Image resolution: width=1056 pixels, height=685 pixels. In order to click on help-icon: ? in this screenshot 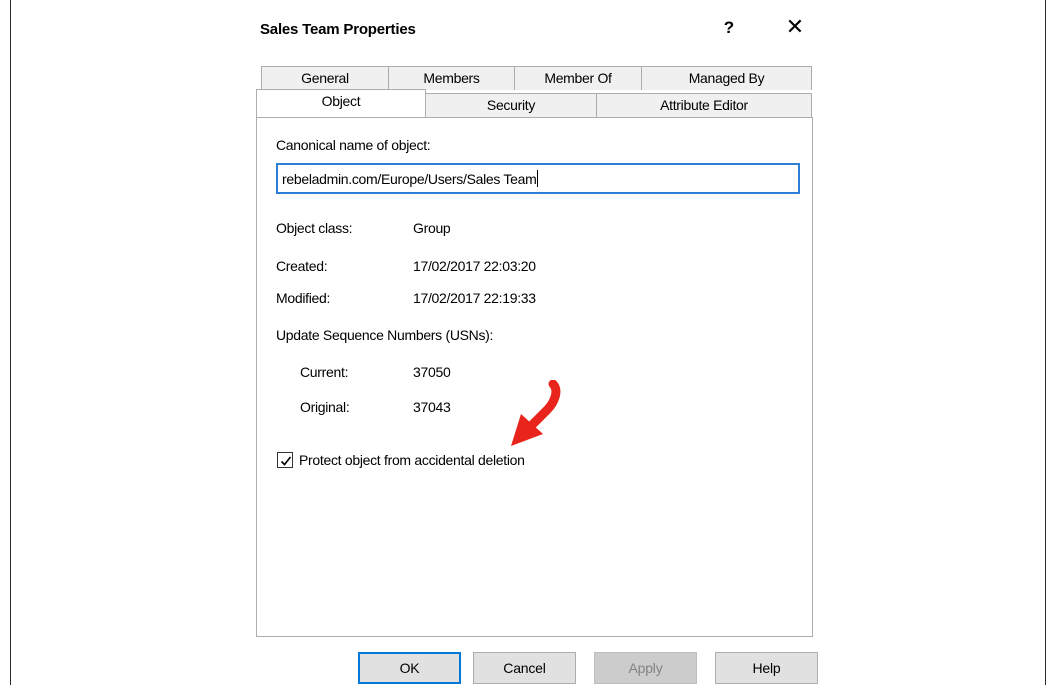, I will do `click(729, 28)`.